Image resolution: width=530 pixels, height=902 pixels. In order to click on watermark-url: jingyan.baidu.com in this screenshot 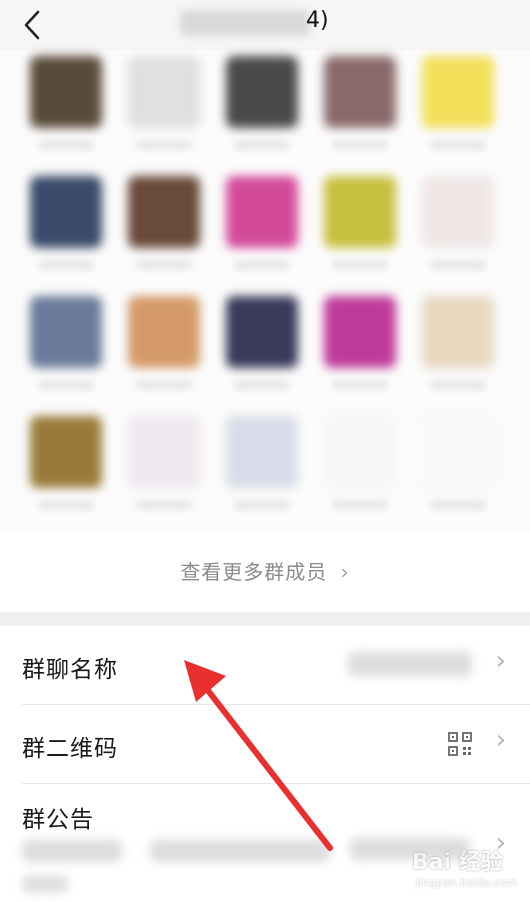, I will do `click(467, 882)`.